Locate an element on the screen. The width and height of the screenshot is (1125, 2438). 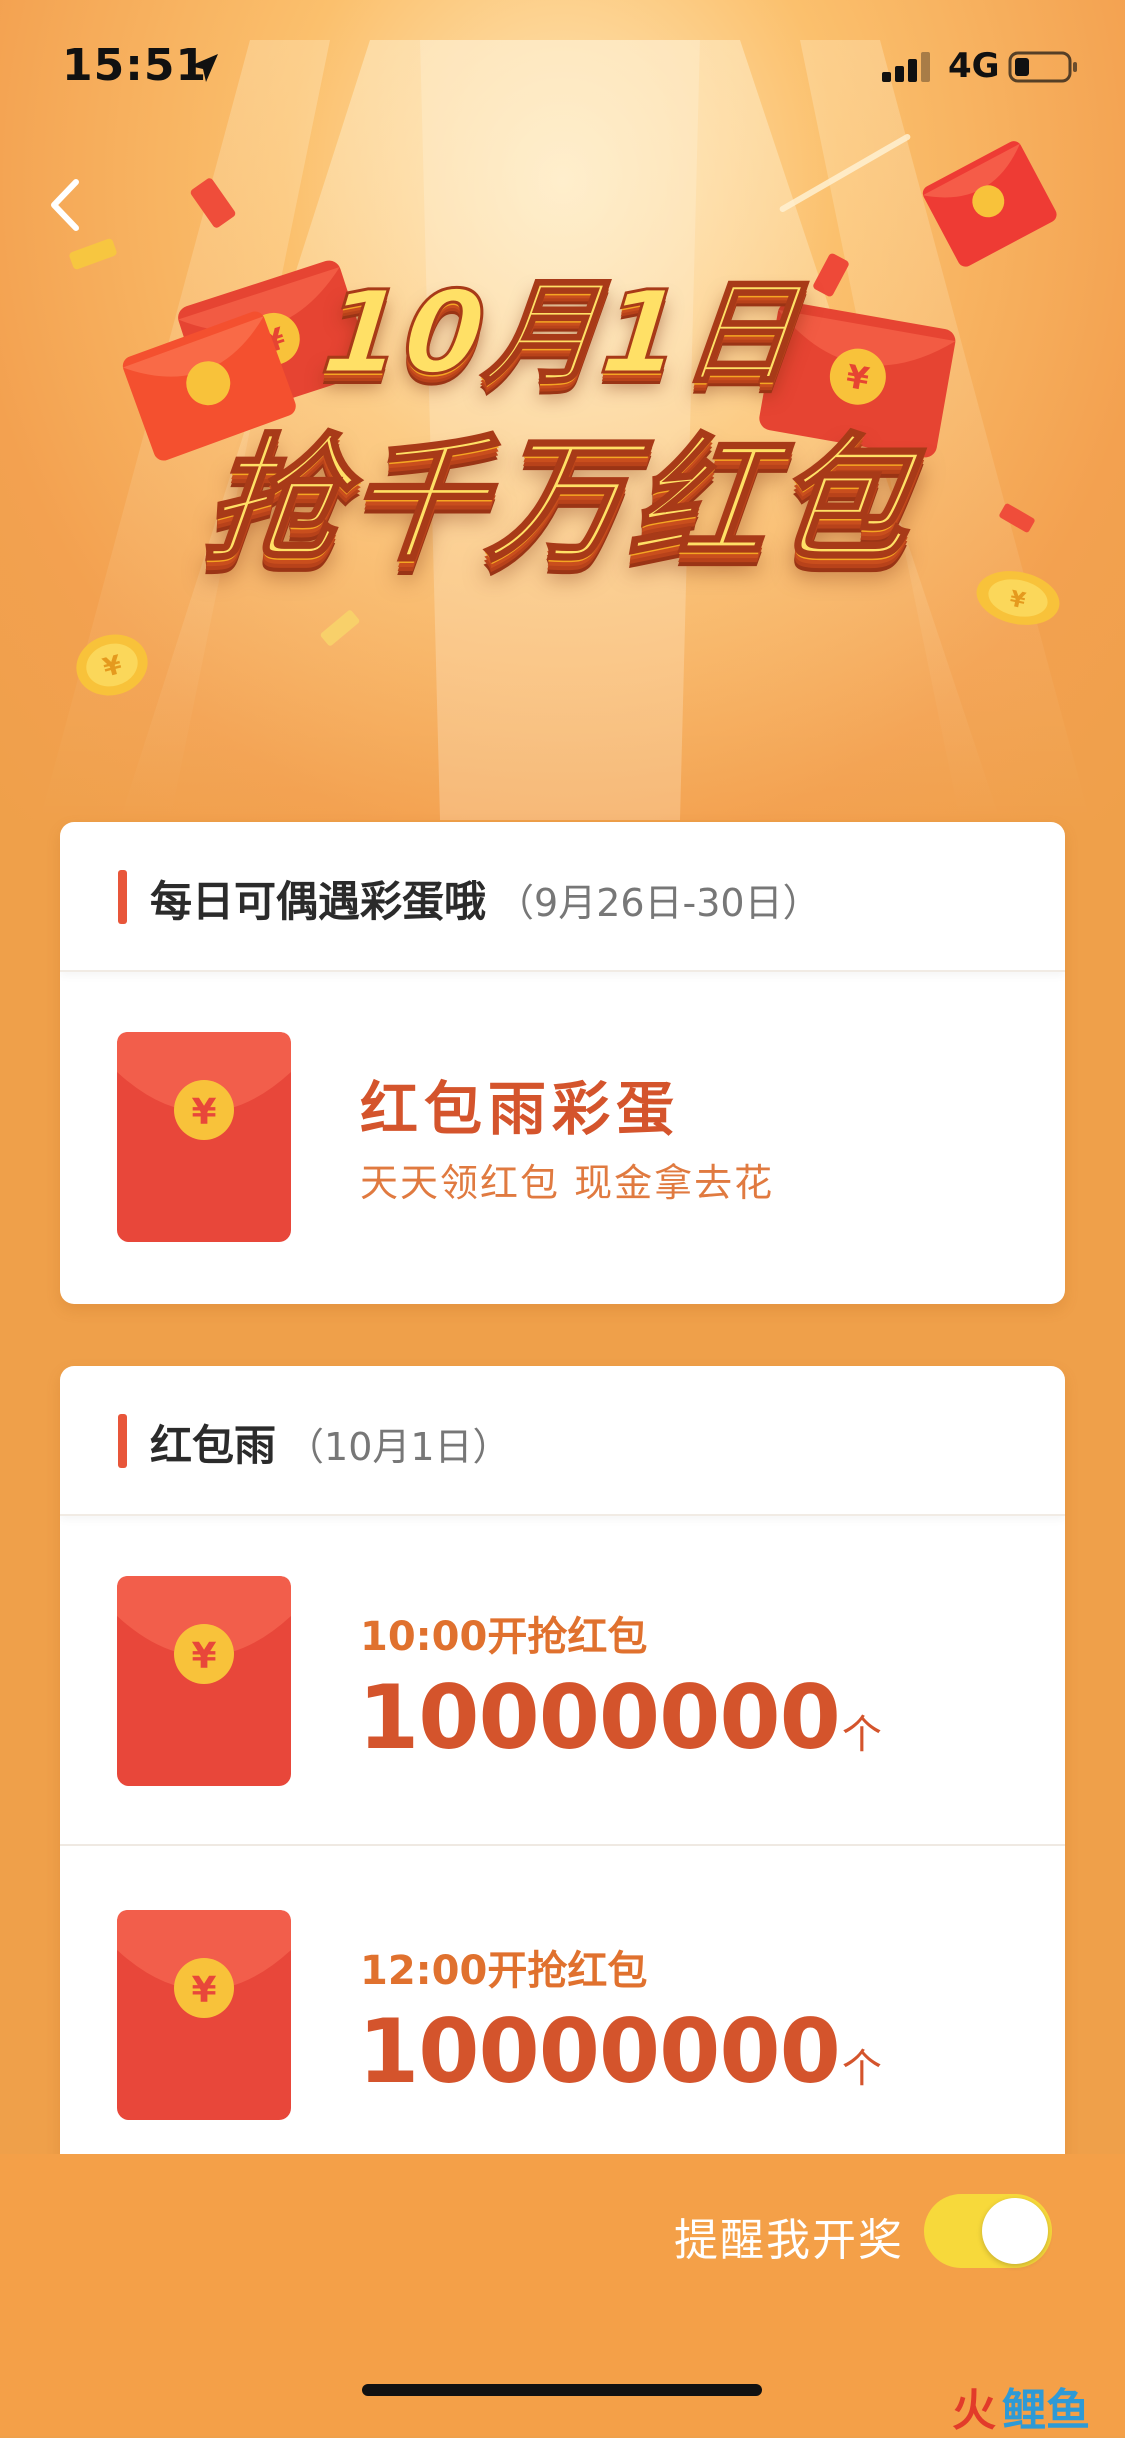
watermark-logo: 火 鲤鱼 is located at coordinates (1032, 2403).